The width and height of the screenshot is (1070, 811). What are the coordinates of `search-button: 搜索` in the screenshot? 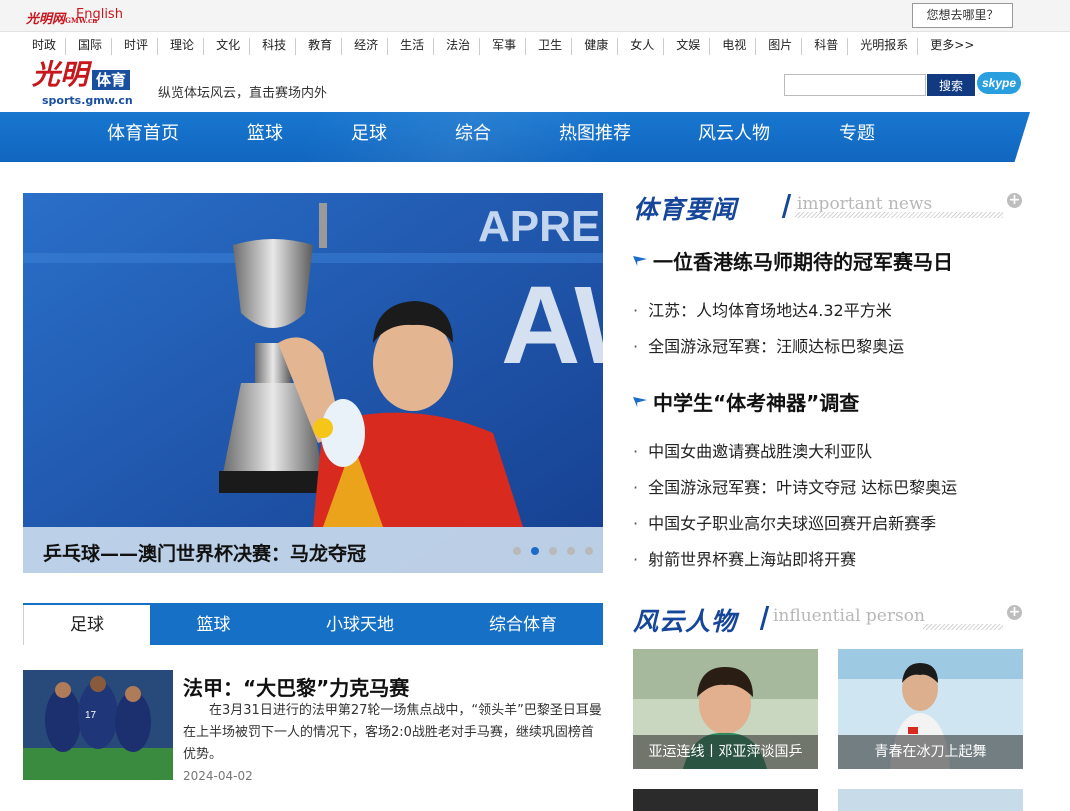 It's located at (951, 85).